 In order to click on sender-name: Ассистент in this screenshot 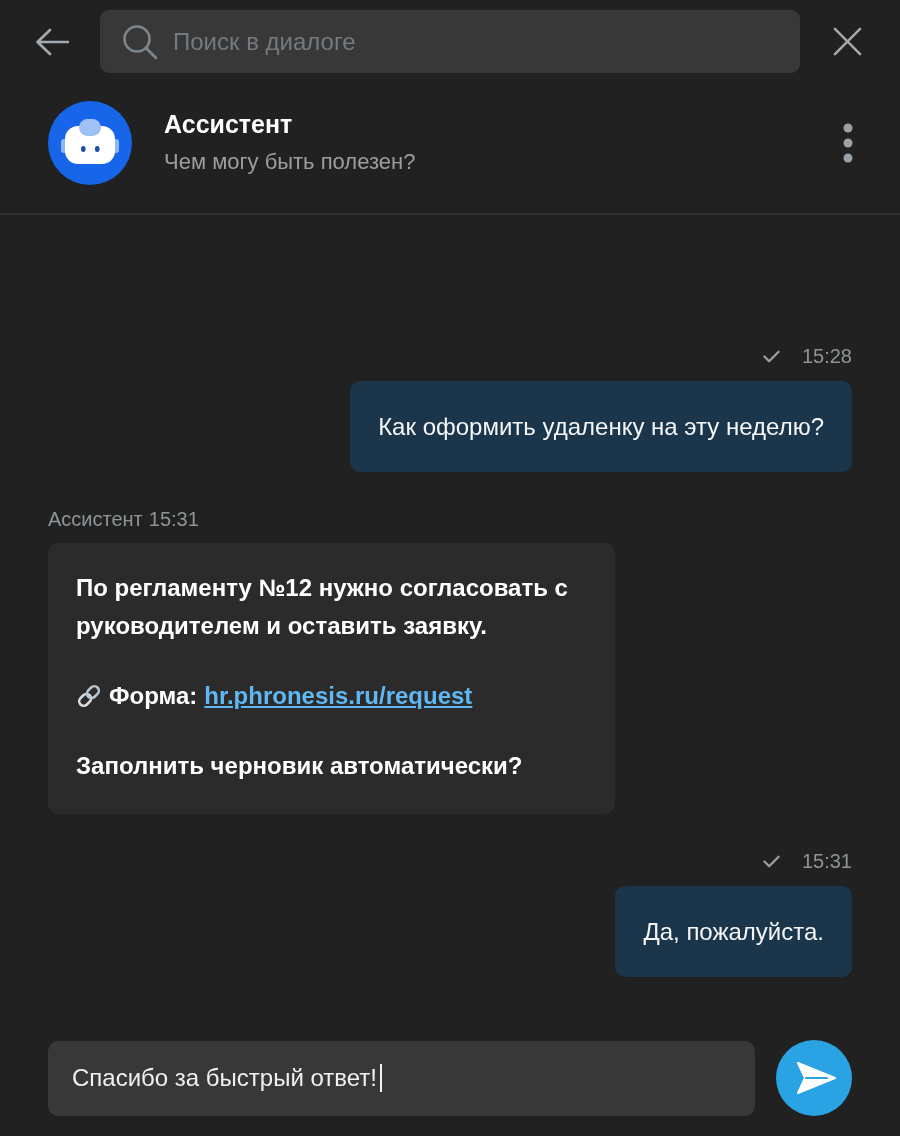, I will do `click(95, 519)`.